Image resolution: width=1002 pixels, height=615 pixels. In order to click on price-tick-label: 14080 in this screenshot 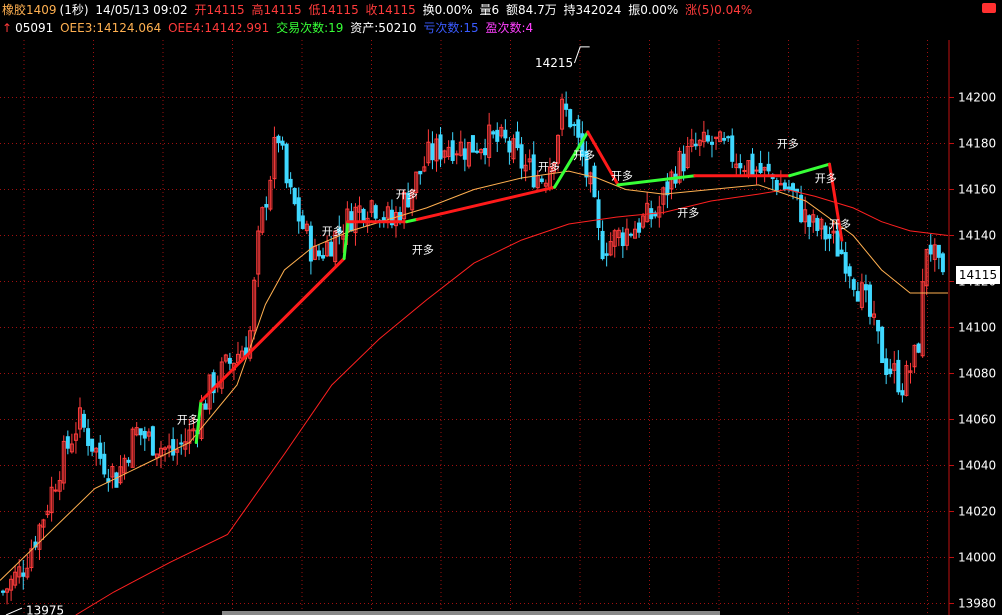, I will do `click(977, 374)`.